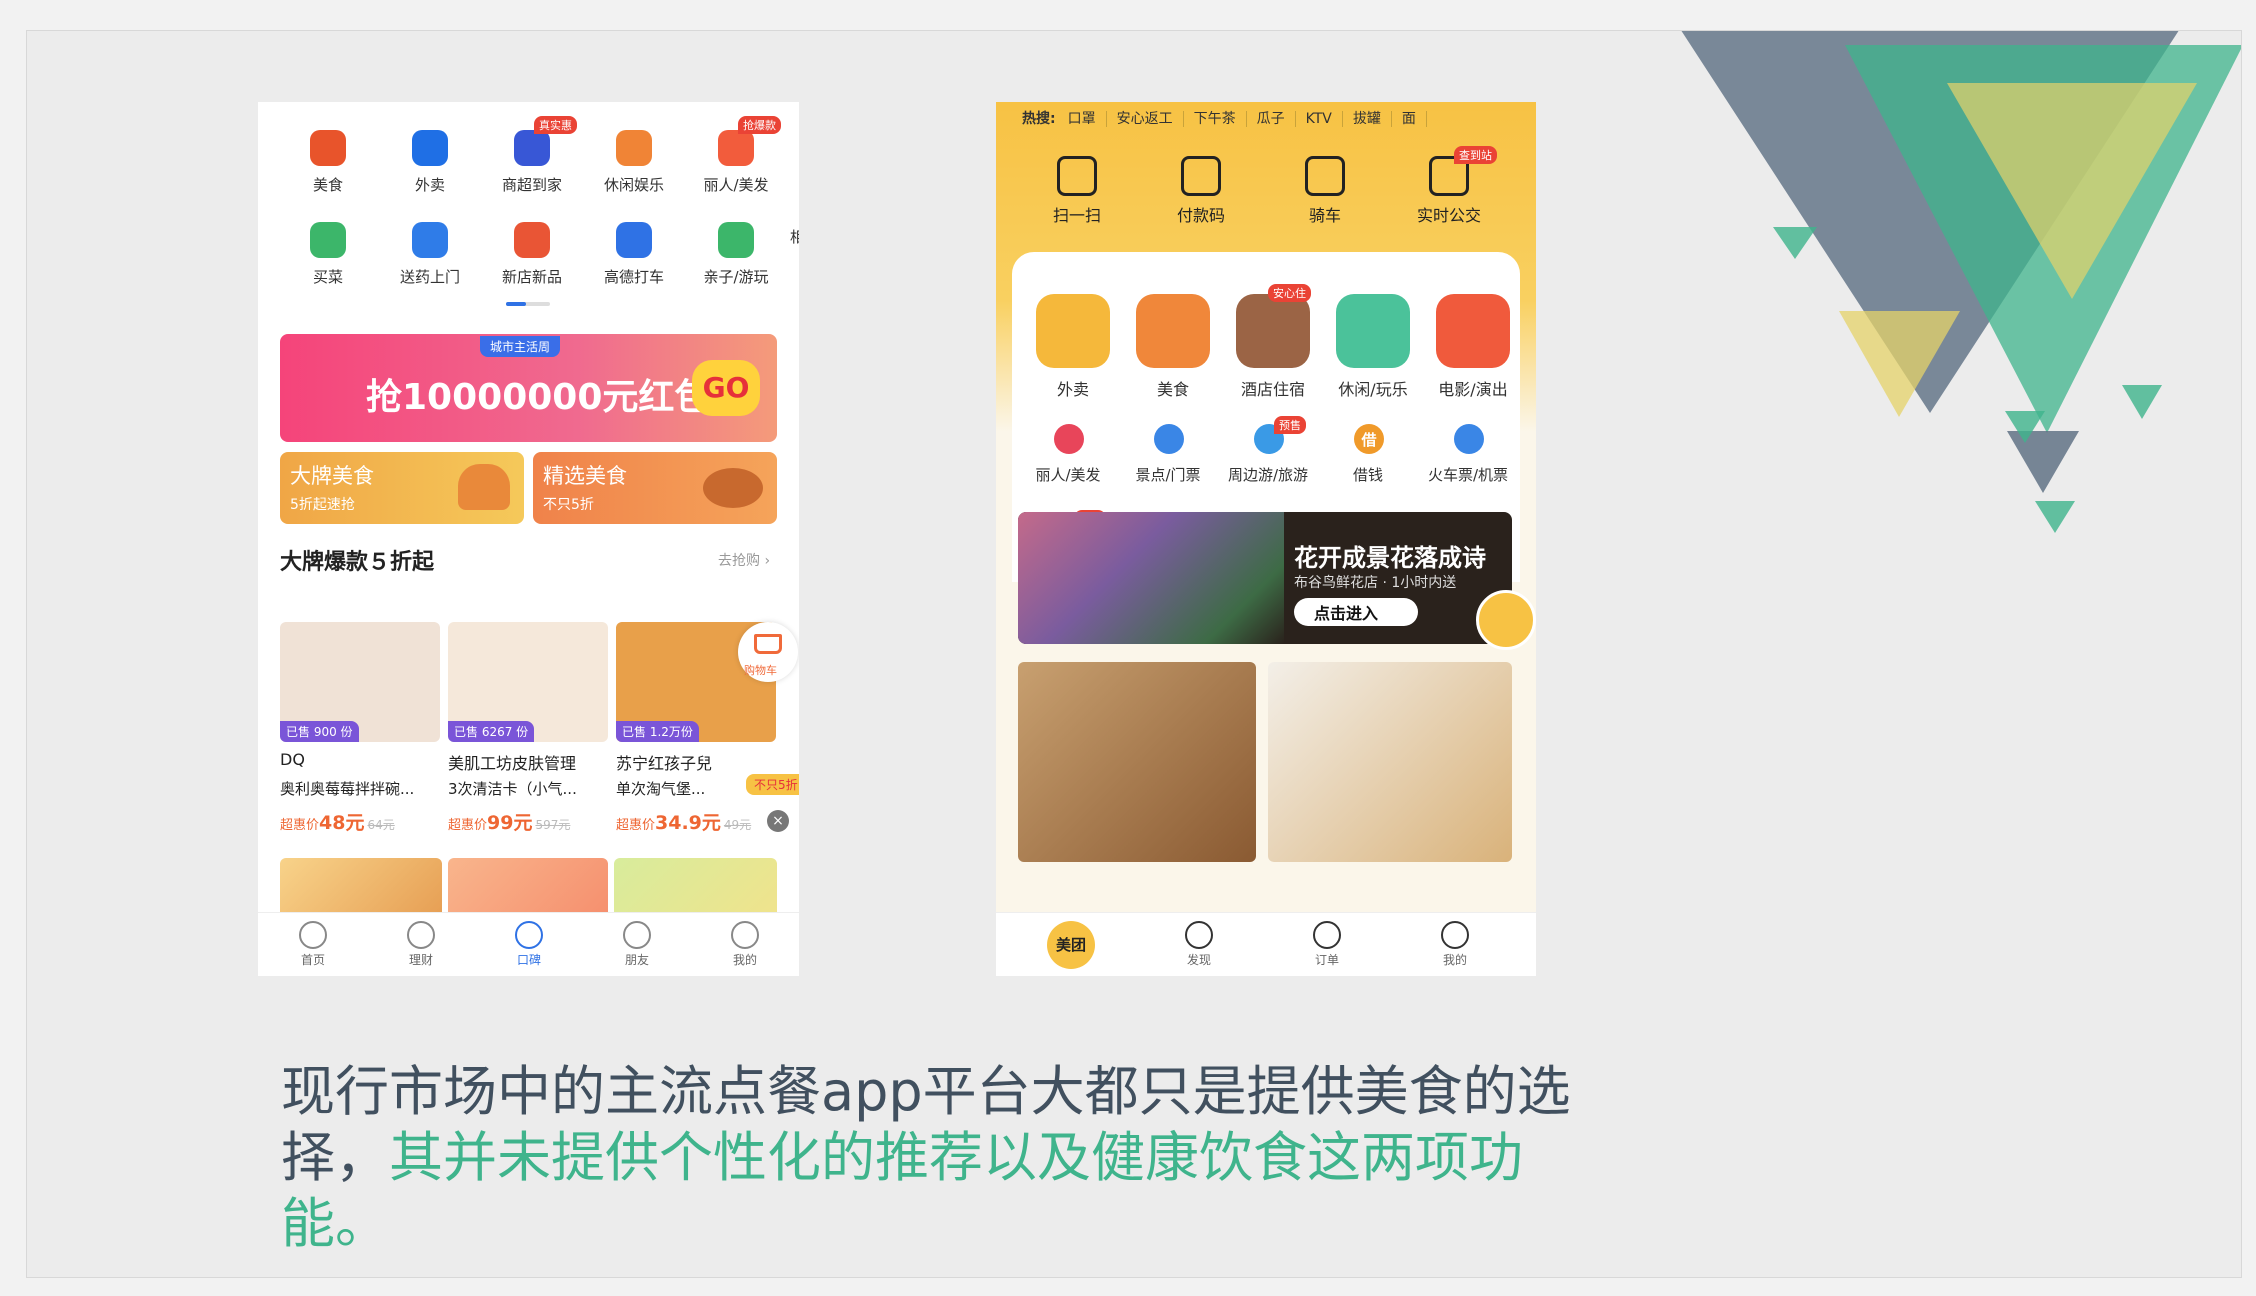 This screenshot has height=1296, width=2256. What do you see at coordinates (1071, 945) in the screenshot?
I see `tab-item: 美团` at bounding box center [1071, 945].